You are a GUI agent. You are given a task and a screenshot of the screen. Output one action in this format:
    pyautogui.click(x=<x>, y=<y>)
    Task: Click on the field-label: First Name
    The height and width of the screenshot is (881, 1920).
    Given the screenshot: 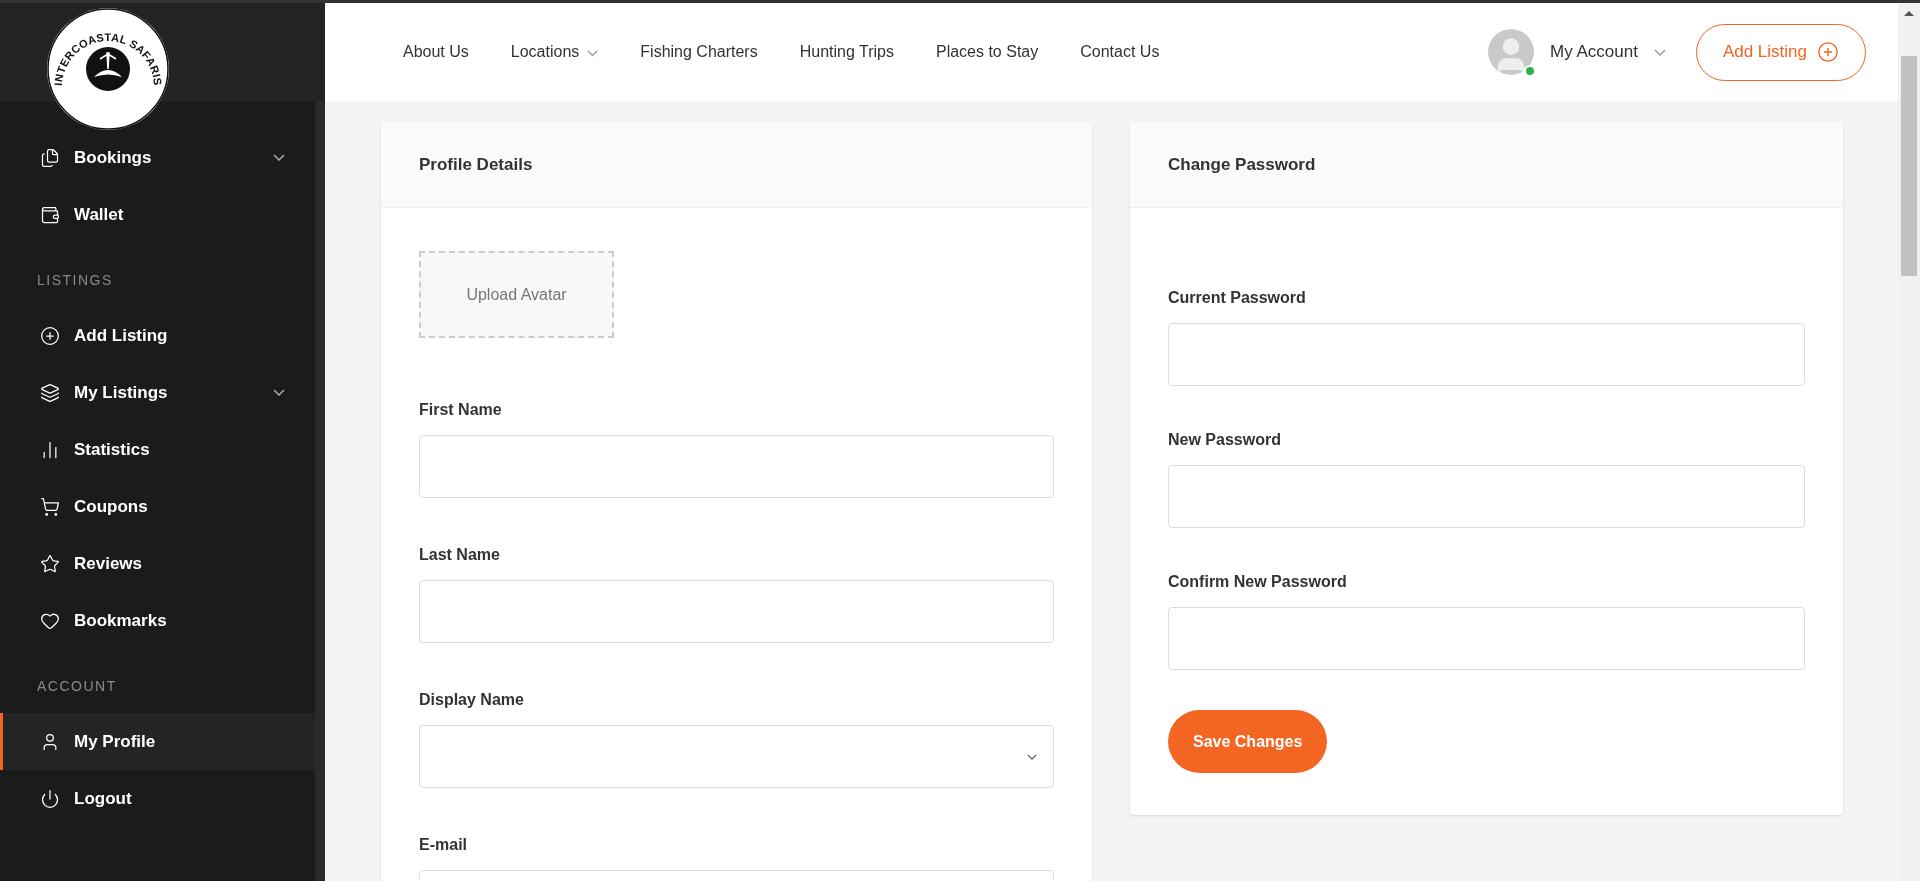 What is the action you would take?
    pyautogui.click(x=461, y=410)
    